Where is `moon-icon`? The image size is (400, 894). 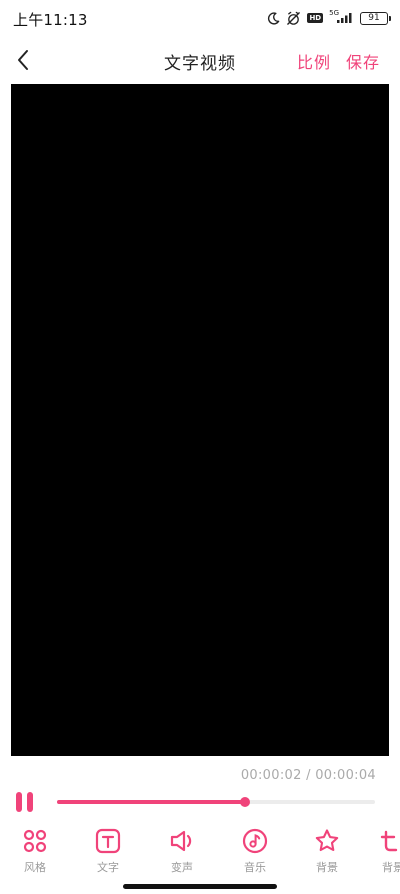 moon-icon is located at coordinates (273, 18).